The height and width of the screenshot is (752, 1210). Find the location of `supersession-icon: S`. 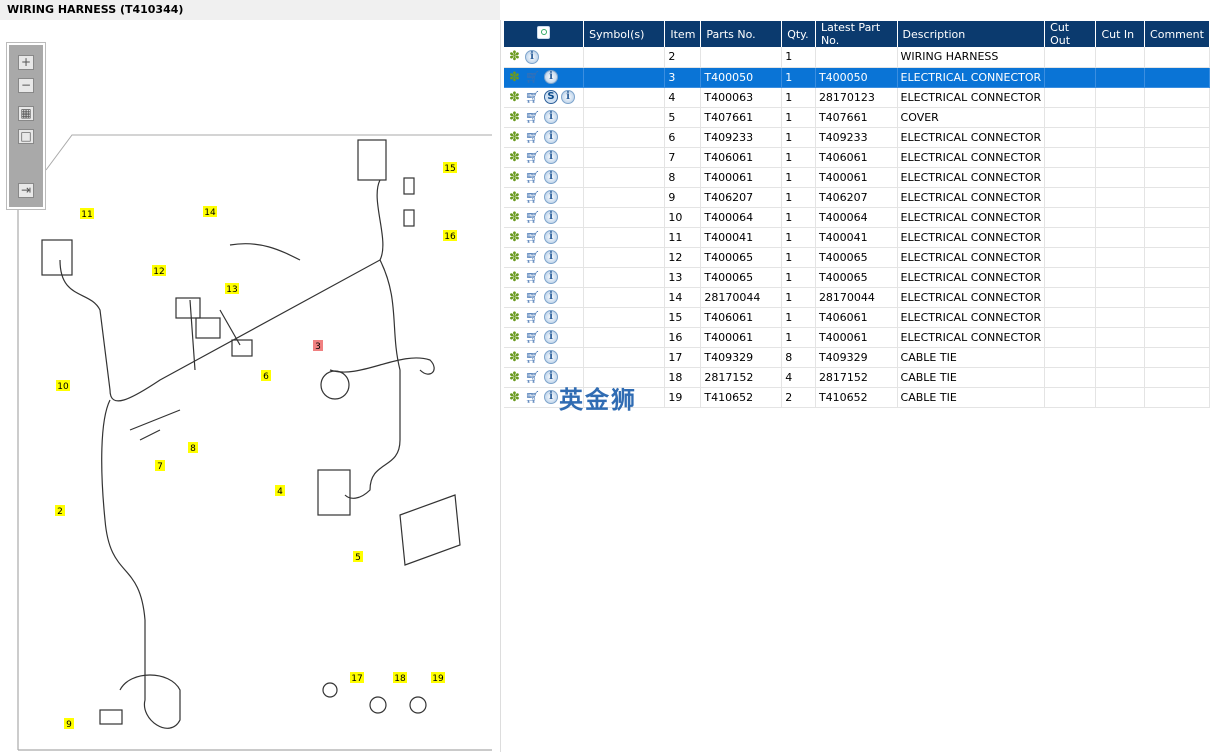

supersession-icon: S is located at coordinates (551, 97).